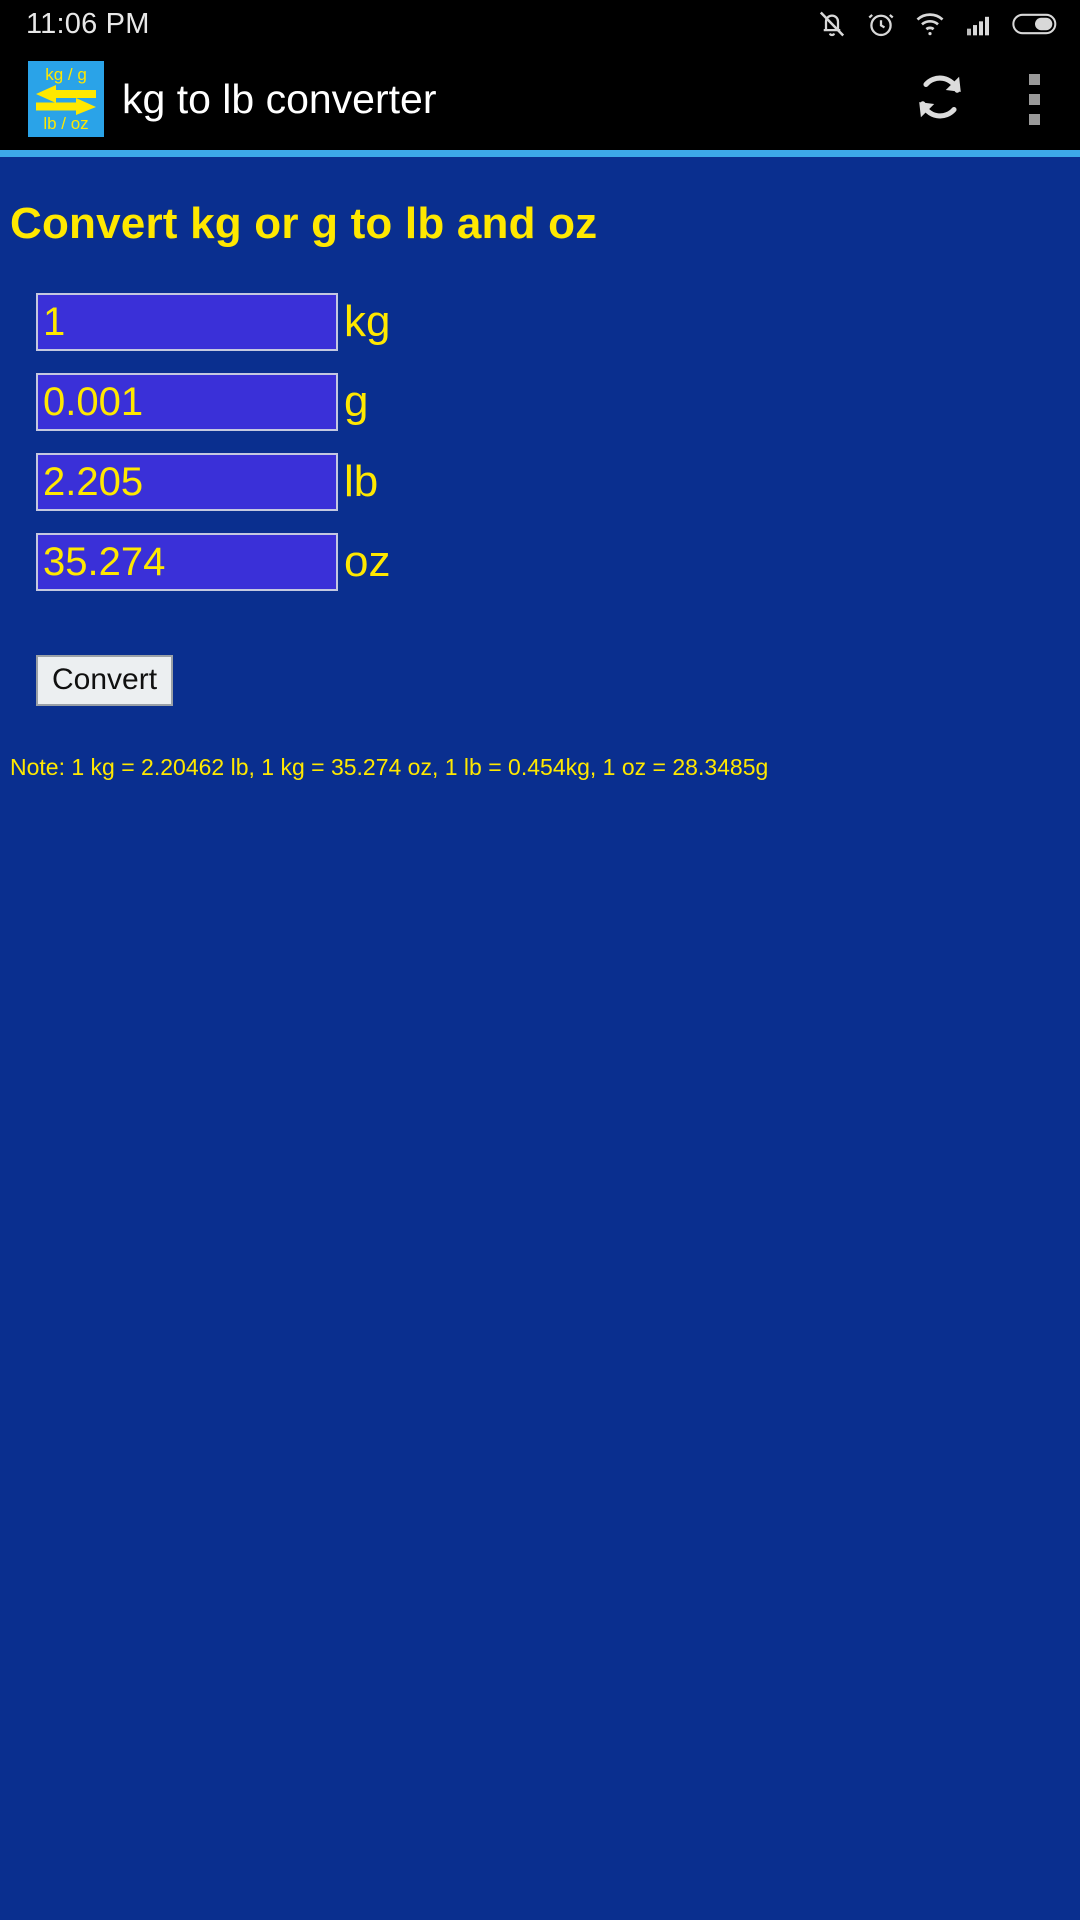 This screenshot has width=1080, height=1920. I want to click on alarm-clock-icon, so click(881, 24).